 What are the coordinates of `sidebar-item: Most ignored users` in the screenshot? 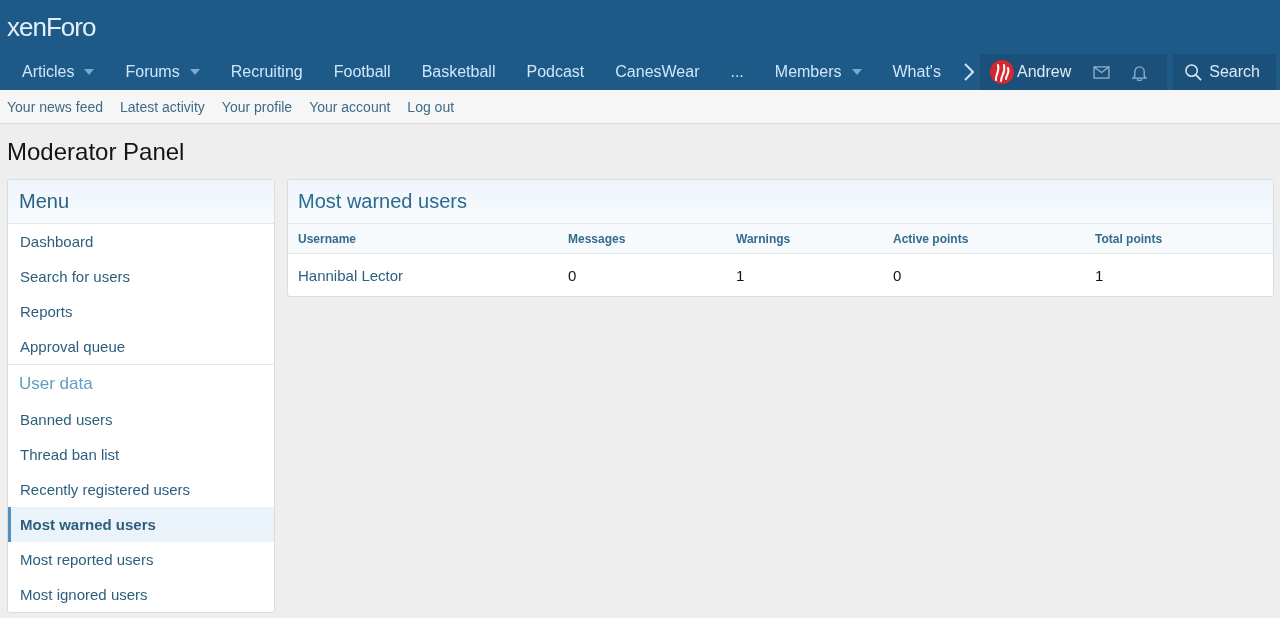 It's located at (141, 594).